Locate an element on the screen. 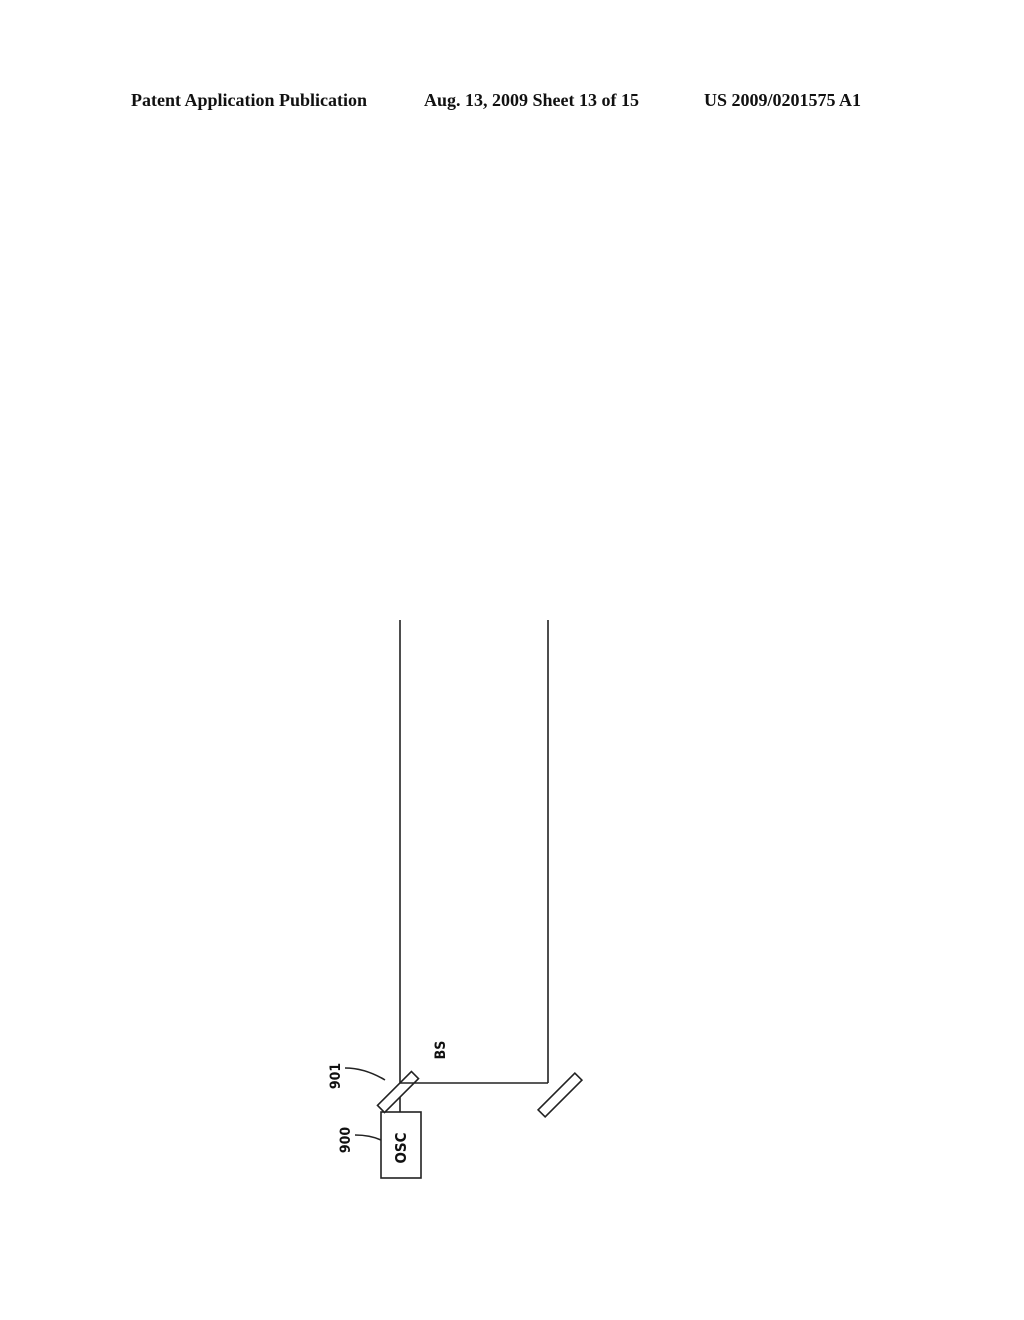  bs-901-label: BS is located at coordinates (441, 1050).